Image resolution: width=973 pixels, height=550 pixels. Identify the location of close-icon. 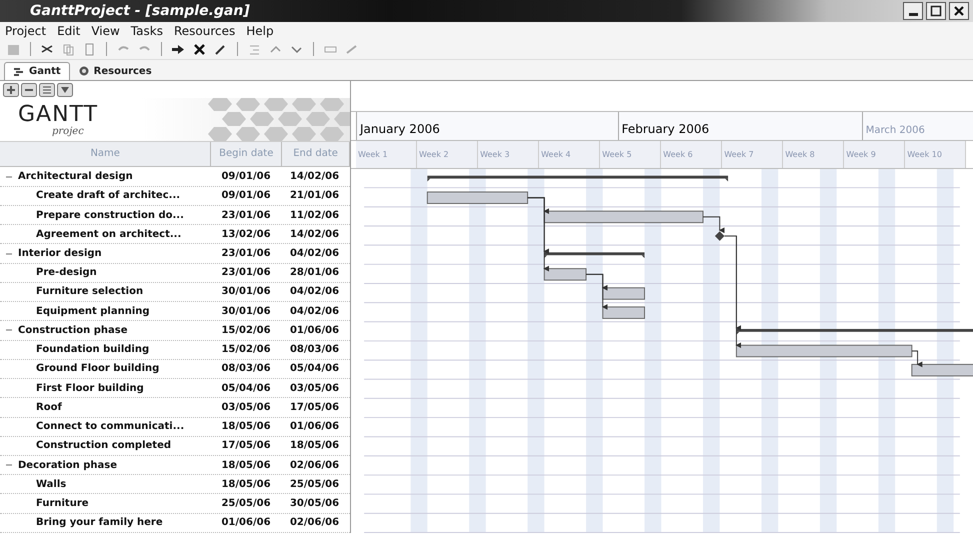
(959, 11).